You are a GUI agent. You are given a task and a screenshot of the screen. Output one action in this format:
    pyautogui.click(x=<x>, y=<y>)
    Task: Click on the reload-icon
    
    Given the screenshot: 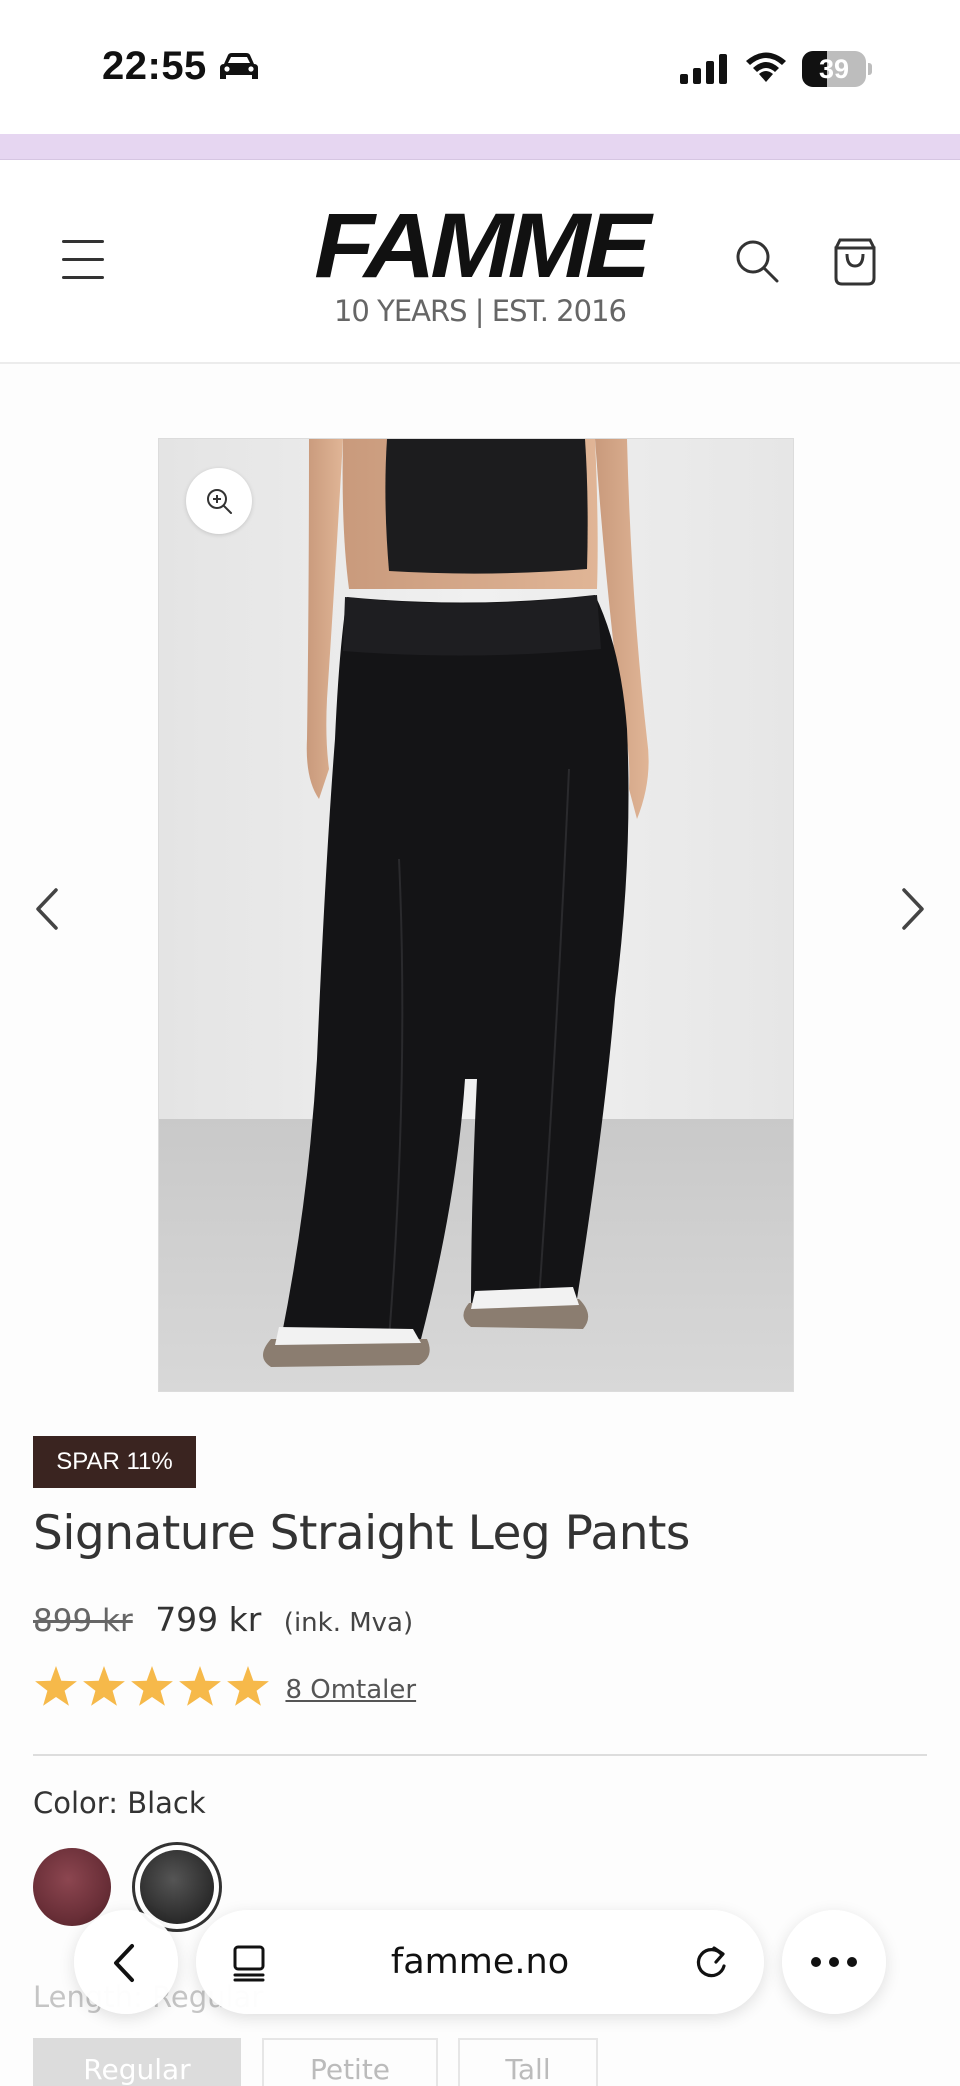 What is the action you would take?
    pyautogui.click(x=711, y=1965)
    